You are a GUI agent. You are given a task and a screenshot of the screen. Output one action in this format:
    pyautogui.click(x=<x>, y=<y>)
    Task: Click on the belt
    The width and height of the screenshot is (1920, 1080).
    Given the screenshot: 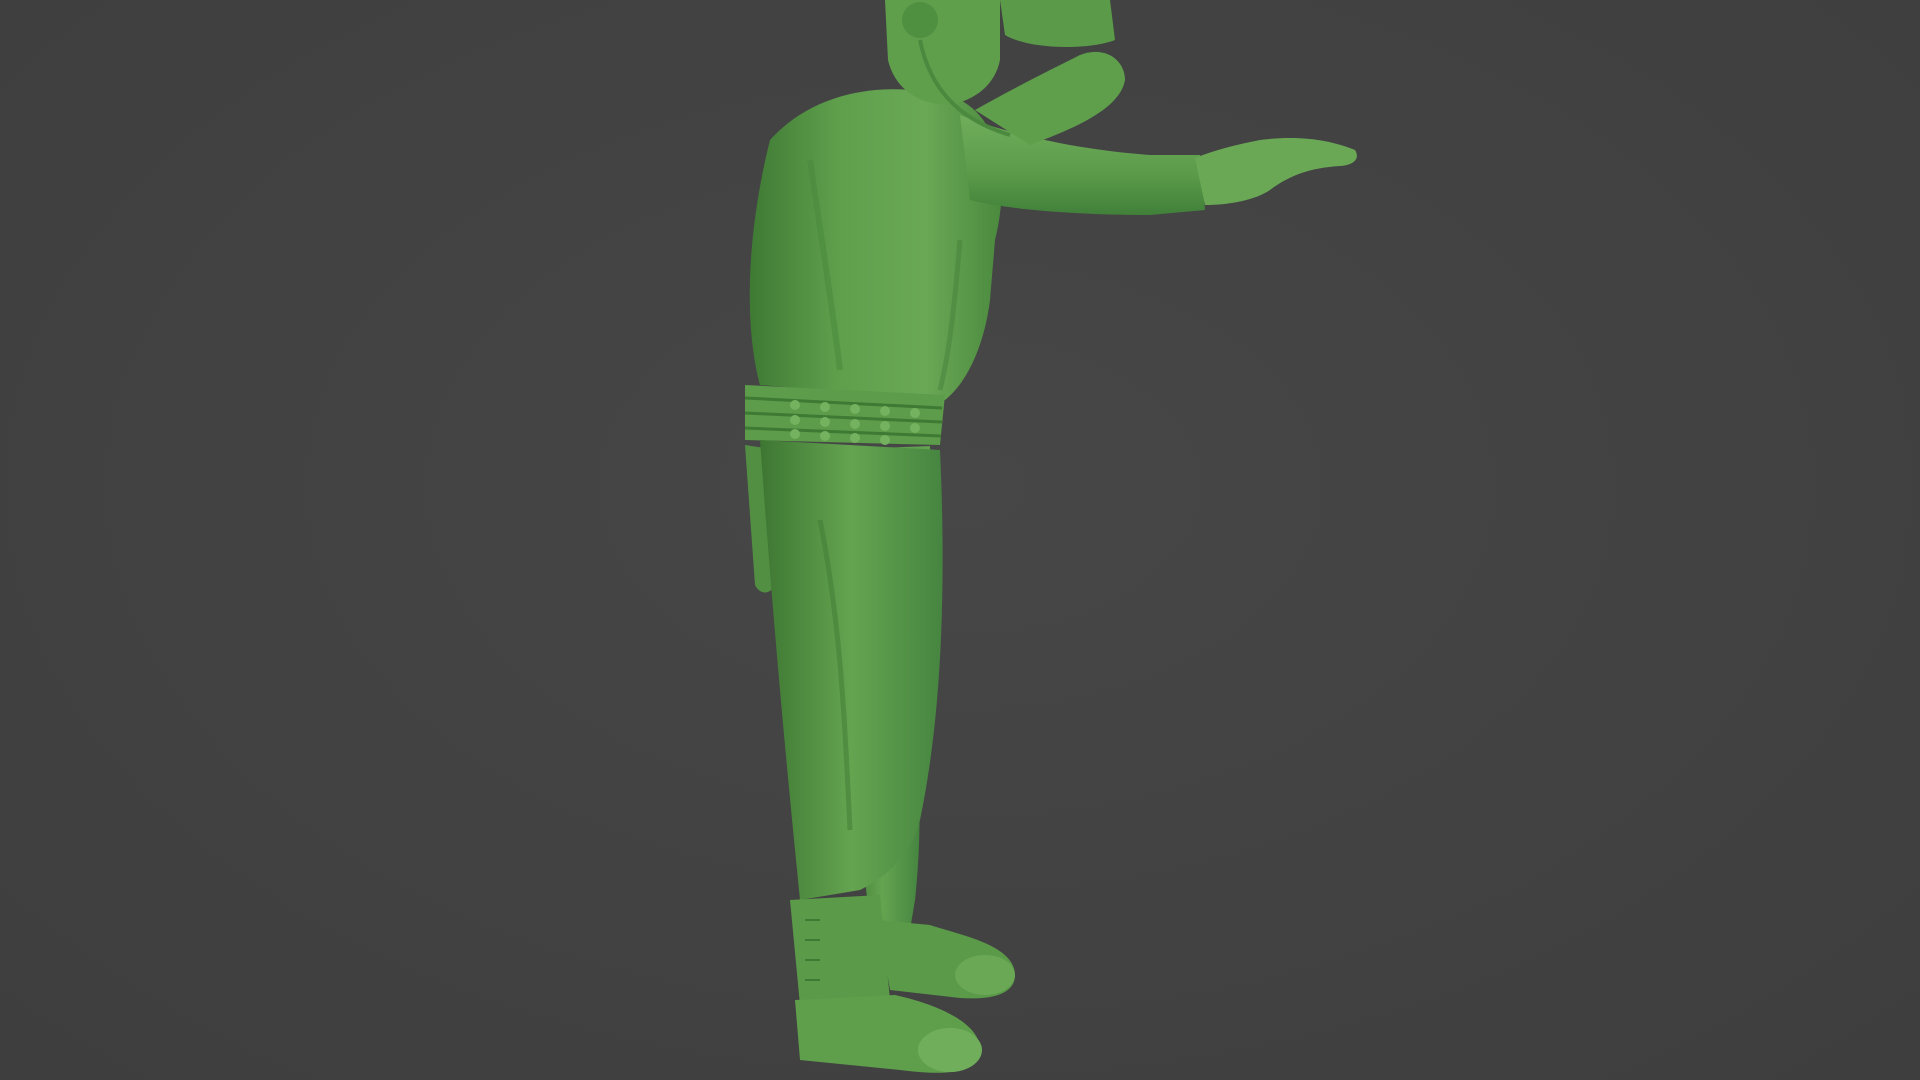 What is the action you would take?
    pyautogui.click(x=844, y=415)
    